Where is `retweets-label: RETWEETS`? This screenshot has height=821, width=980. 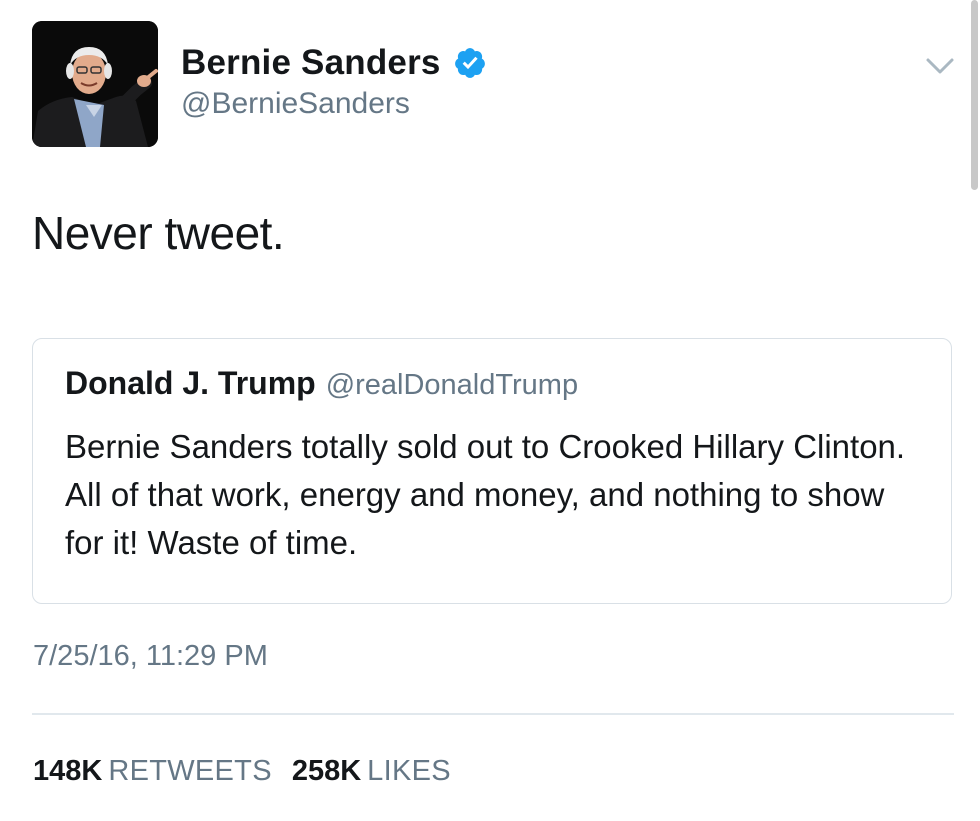
retweets-label: RETWEETS is located at coordinates (190, 771).